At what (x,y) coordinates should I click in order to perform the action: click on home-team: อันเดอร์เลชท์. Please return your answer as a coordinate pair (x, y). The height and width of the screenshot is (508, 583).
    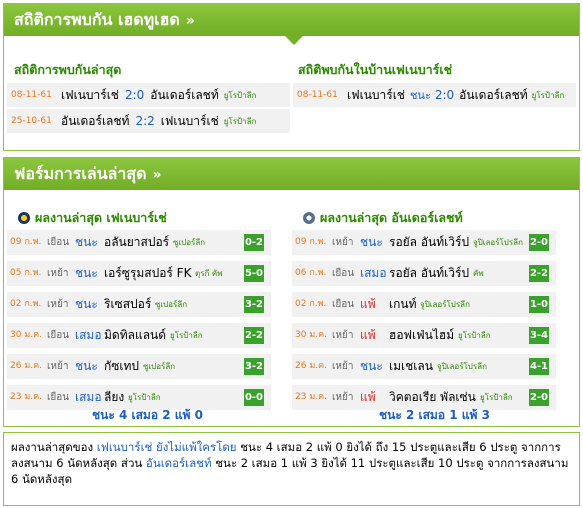
    Looking at the image, I should click on (95, 120).